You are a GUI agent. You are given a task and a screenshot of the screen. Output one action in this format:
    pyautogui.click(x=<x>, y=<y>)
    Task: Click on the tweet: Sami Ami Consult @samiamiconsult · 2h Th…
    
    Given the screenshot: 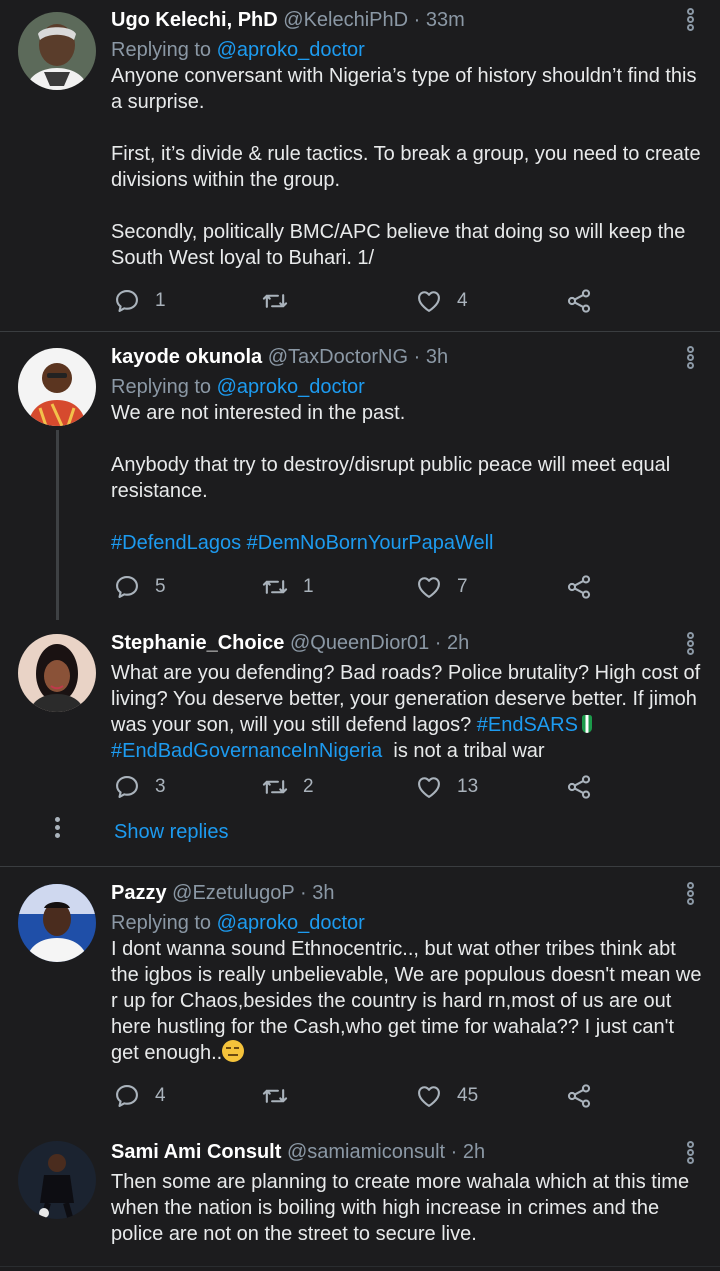 What is the action you would take?
    pyautogui.click(x=360, y=1203)
    